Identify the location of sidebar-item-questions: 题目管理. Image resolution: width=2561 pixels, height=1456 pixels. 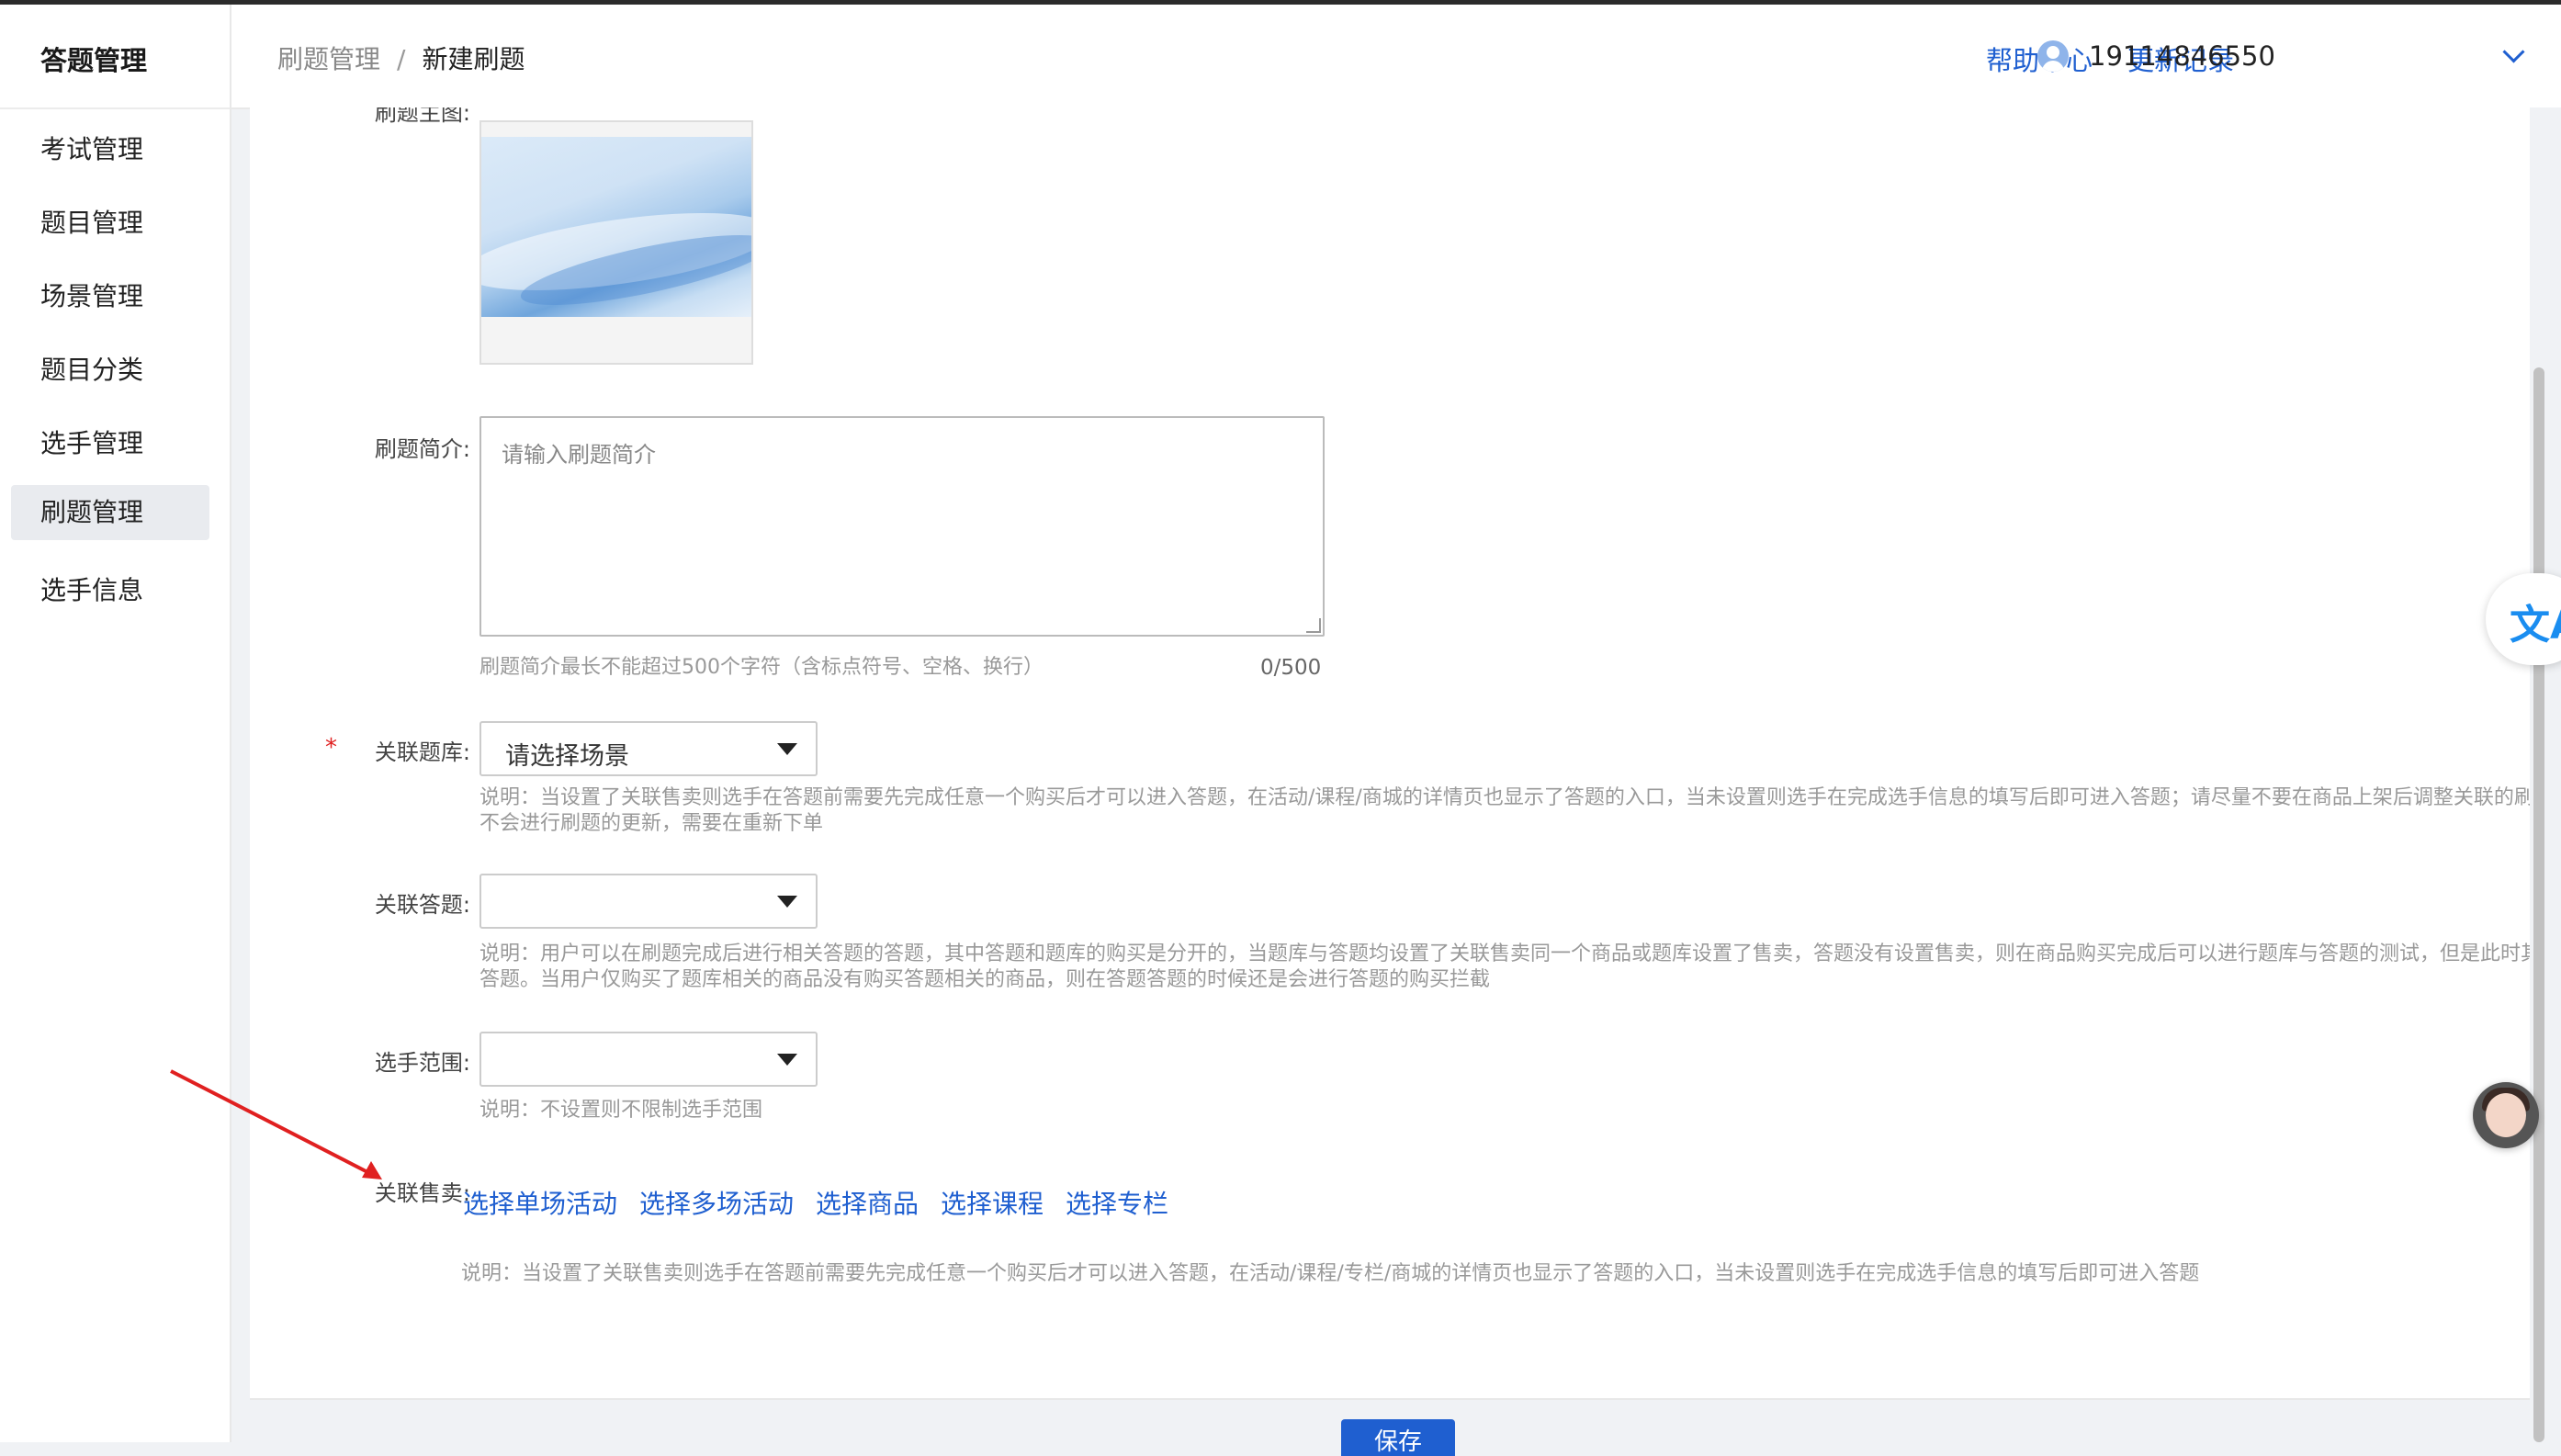
(110, 223).